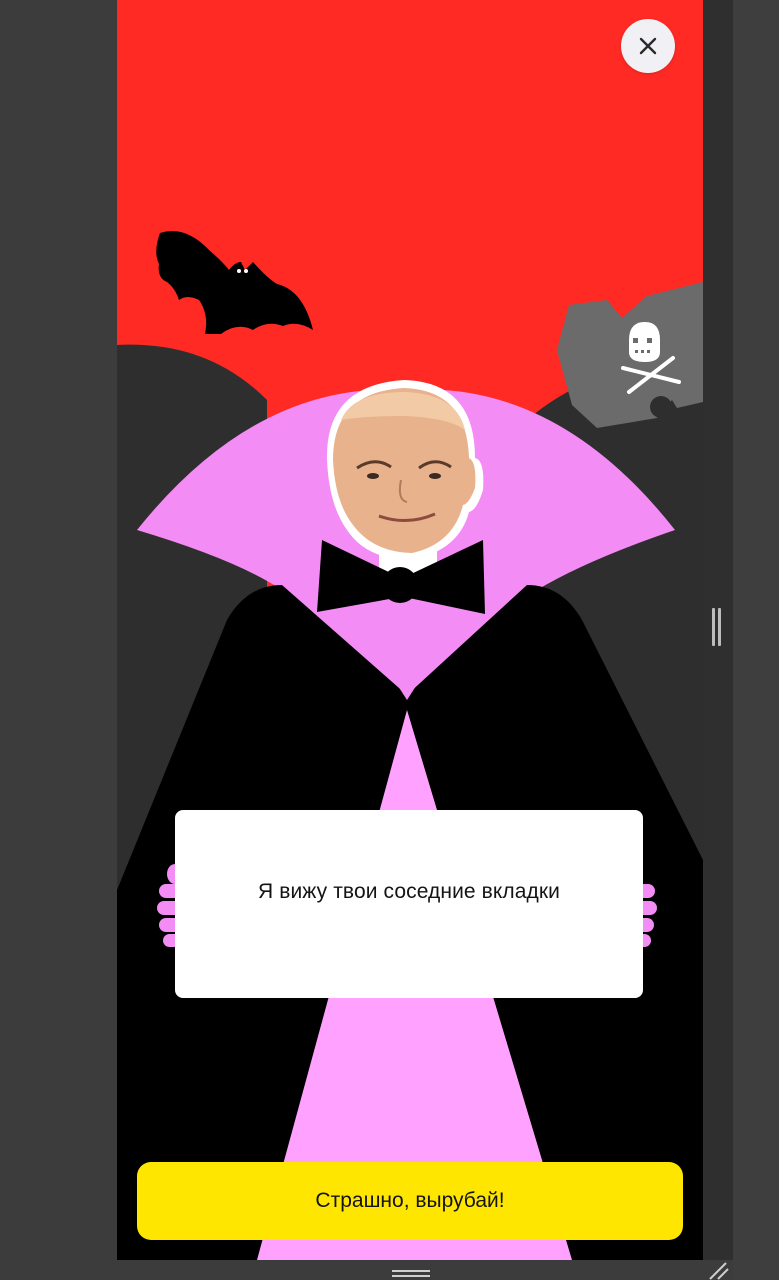 This screenshot has width=779, height=1280. What do you see at coordinates (756, 640) in the screenshot?
I see `window-edge` at bounding box center [756, 640].